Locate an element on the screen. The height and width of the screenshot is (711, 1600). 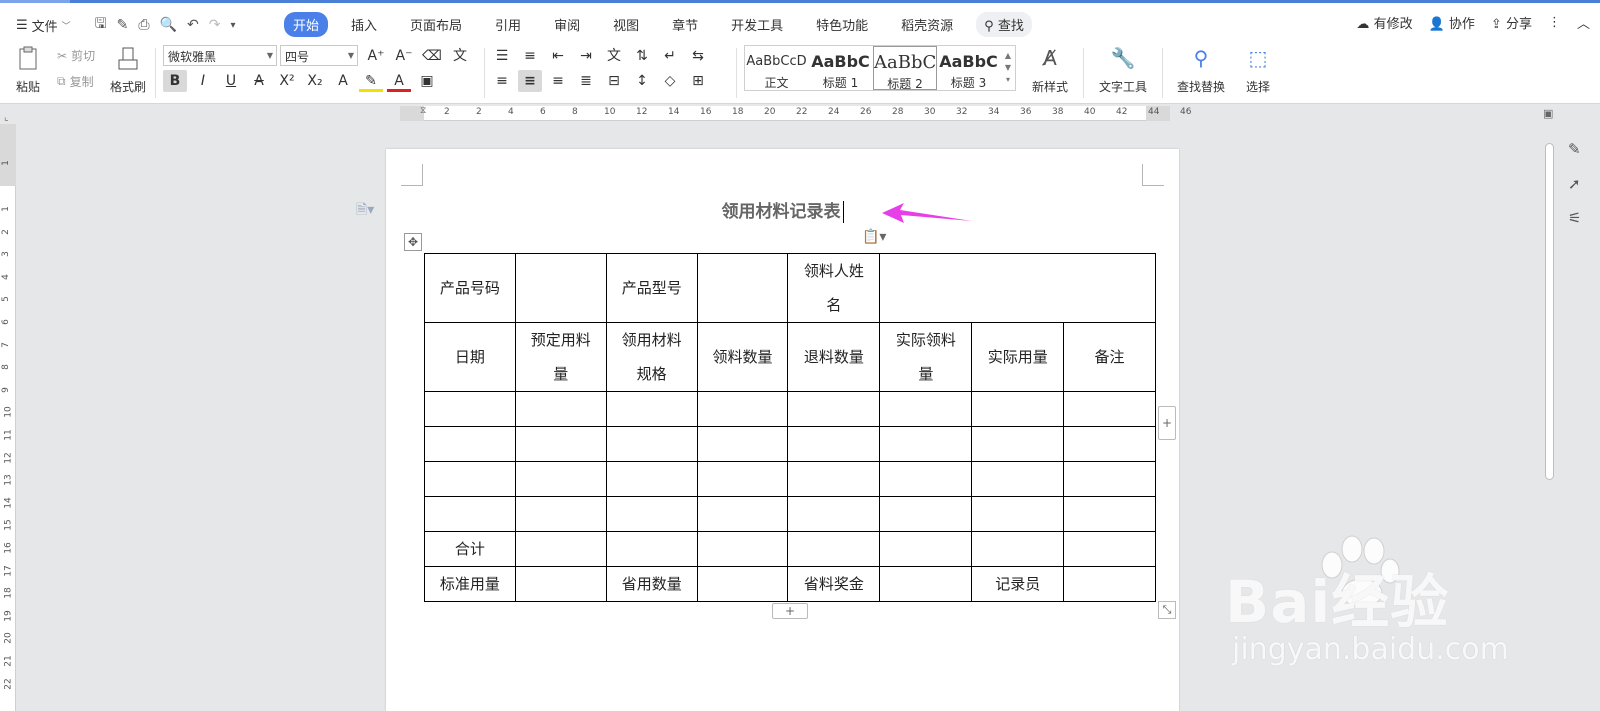
cursor-icon: ➚ is located at coordinates (1574, 184).